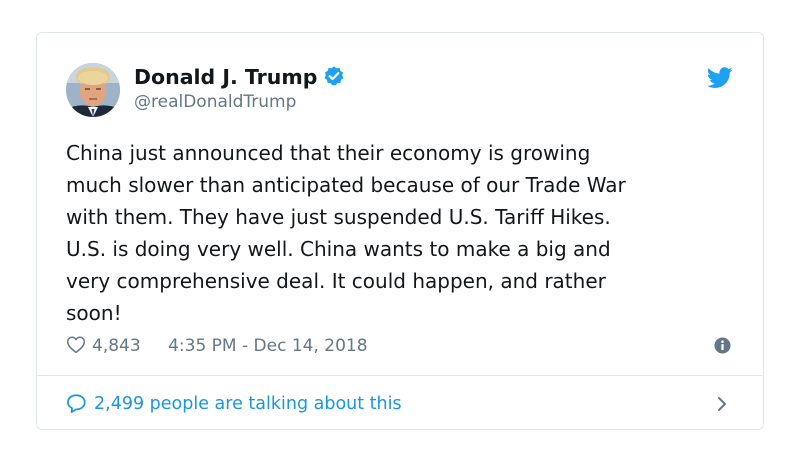 The height and width of the screenshot is (467, 800). What do you see at coordinates (722, 345) in the screenshot?
I see `info-icon` at bounding box center [722, 345].